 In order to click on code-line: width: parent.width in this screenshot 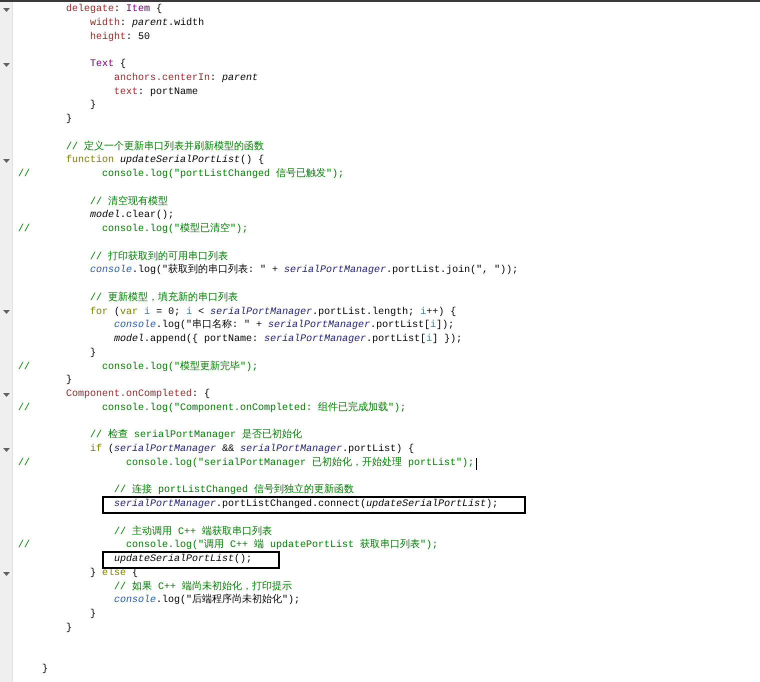, I will do `click(147, 23)`.